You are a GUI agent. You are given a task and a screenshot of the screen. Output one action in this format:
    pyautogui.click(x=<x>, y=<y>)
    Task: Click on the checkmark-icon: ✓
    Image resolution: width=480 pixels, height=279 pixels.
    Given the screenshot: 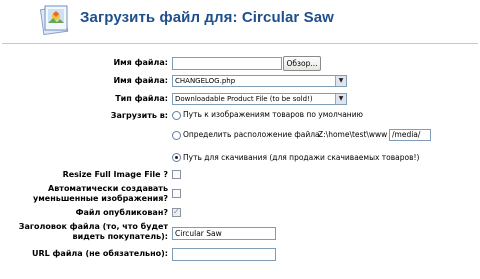 What is the action you would take?
    pyautogui.click(x=176, y=211)
    